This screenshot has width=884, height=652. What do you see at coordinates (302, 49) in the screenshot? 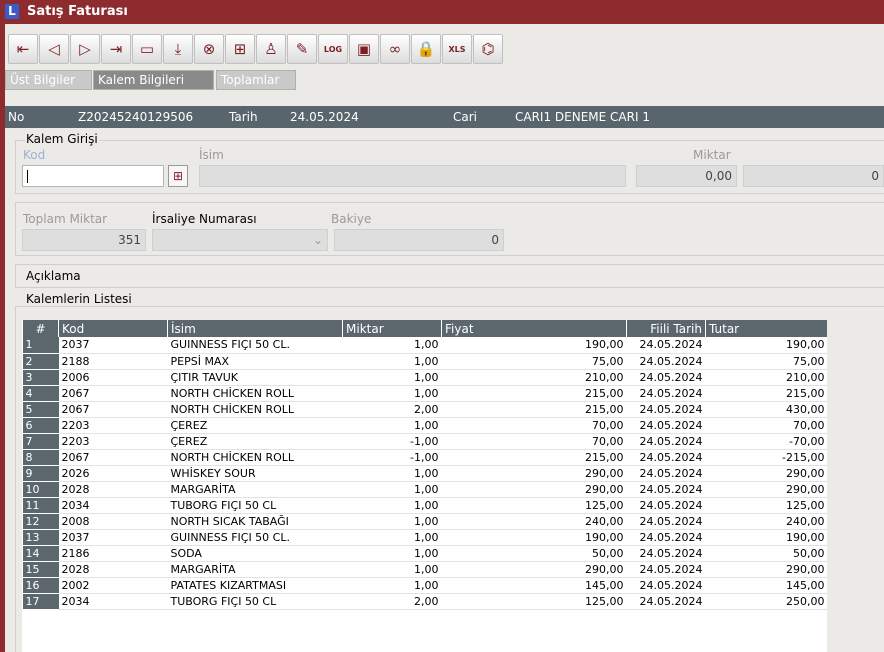
I see `edit-icon: ✎` at bounding box center [302, 49].